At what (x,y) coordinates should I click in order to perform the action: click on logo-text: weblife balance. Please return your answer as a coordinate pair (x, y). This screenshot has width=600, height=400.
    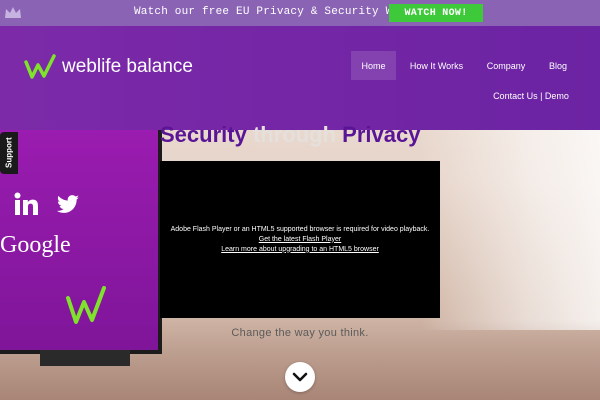
    Looking at the image, I should click on (127, 67).